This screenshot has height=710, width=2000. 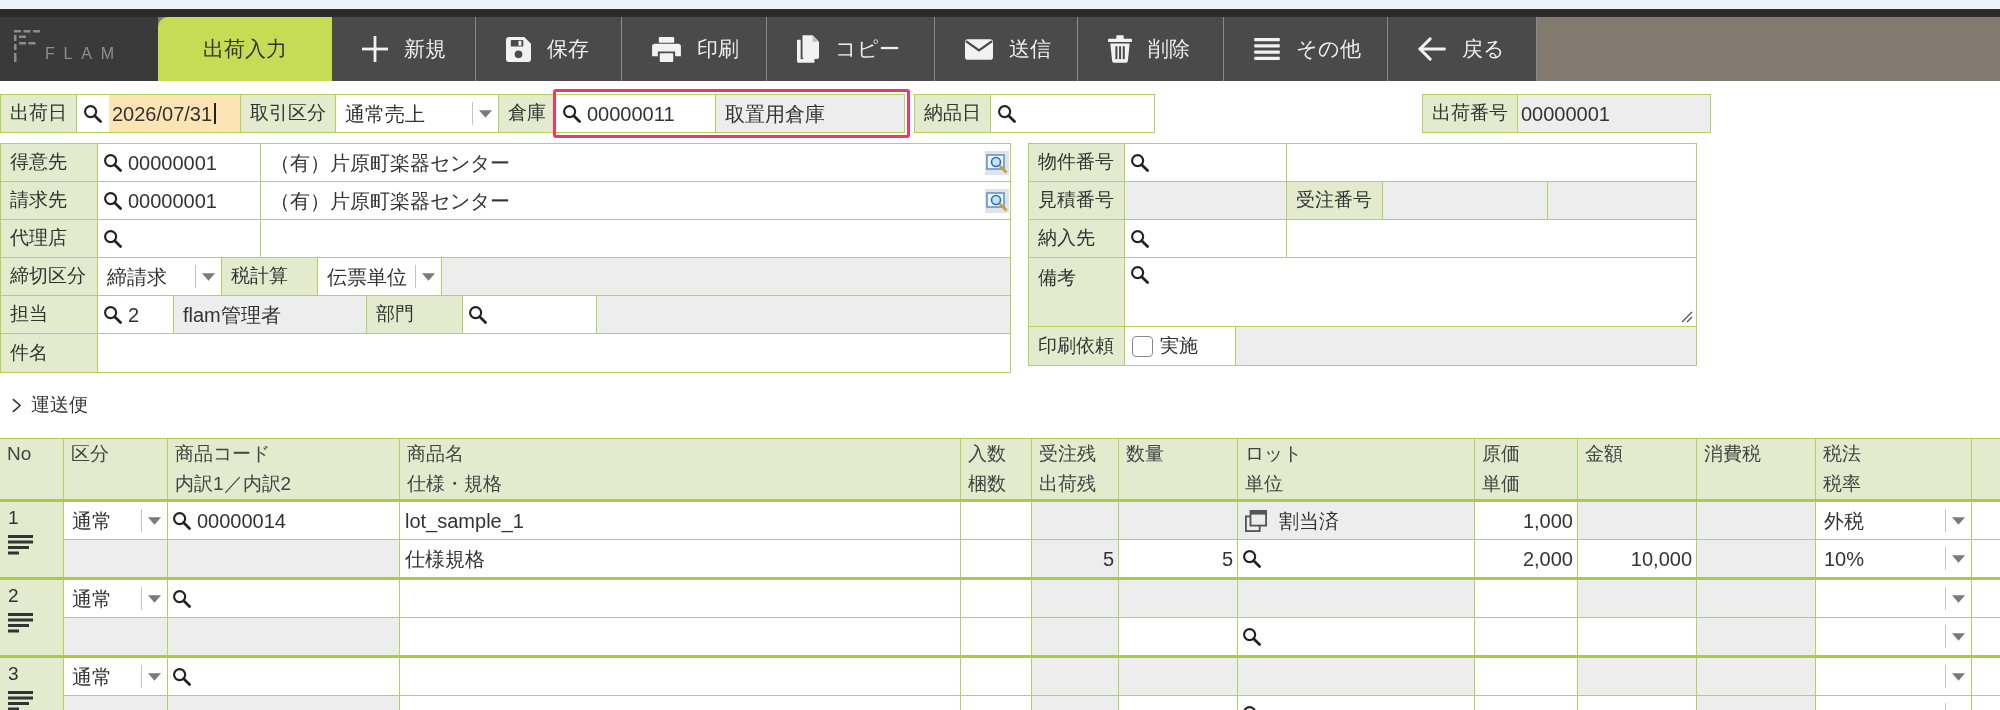 I want to click on field-label: 受注番号, so click(x=1335, y=200).